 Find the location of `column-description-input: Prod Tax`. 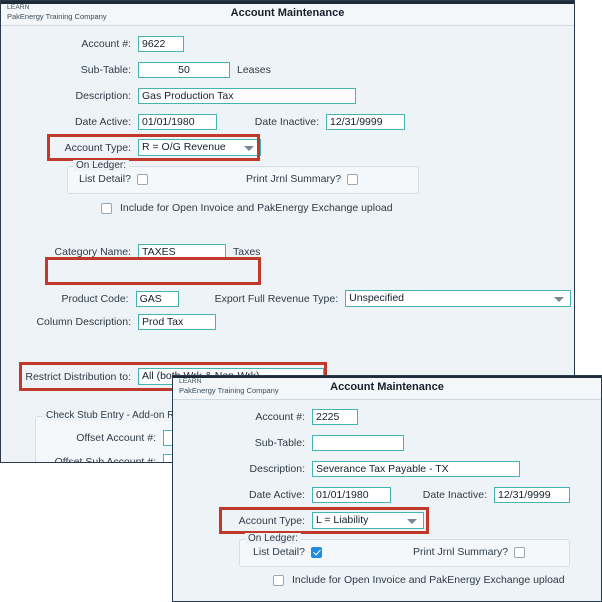

column-description-input: Prod Tax is located at coordinates (177, 322).